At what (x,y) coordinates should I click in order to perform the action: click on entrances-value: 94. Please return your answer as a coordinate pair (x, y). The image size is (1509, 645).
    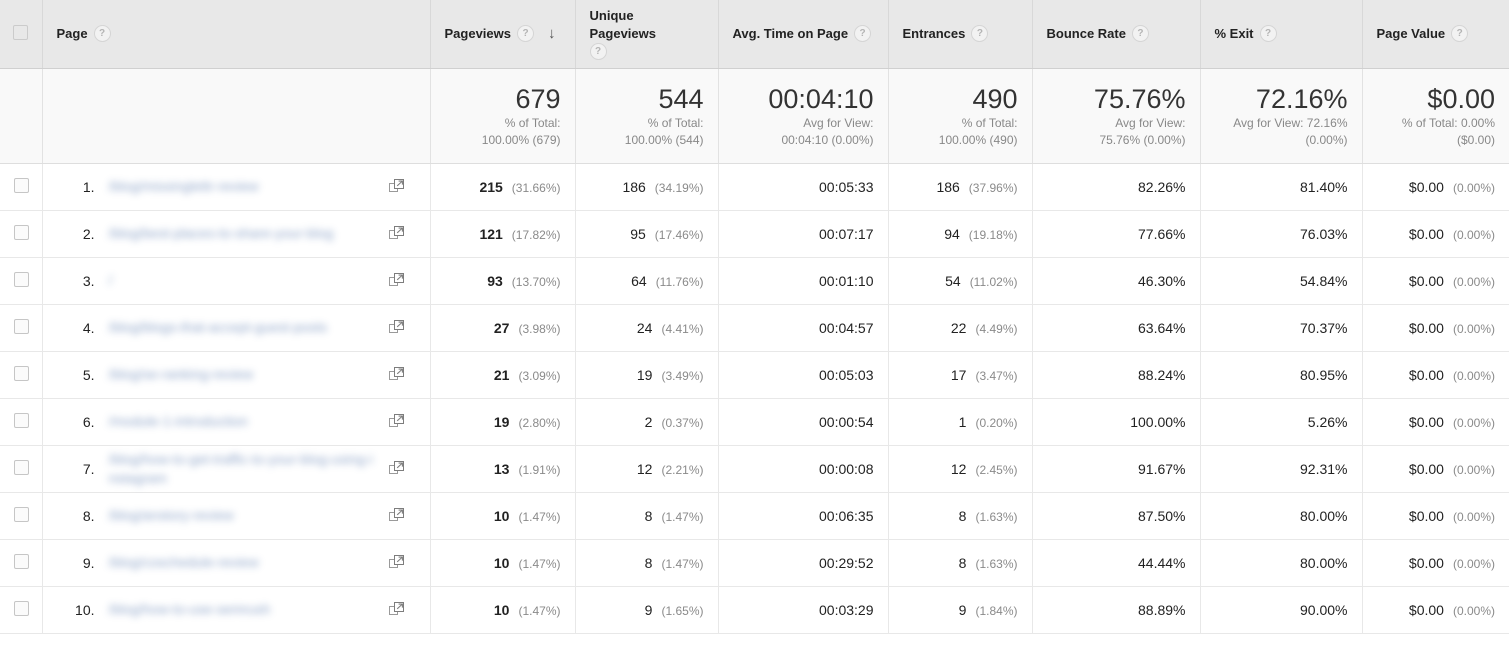
    Looking at the image, I should click on (952, 233).